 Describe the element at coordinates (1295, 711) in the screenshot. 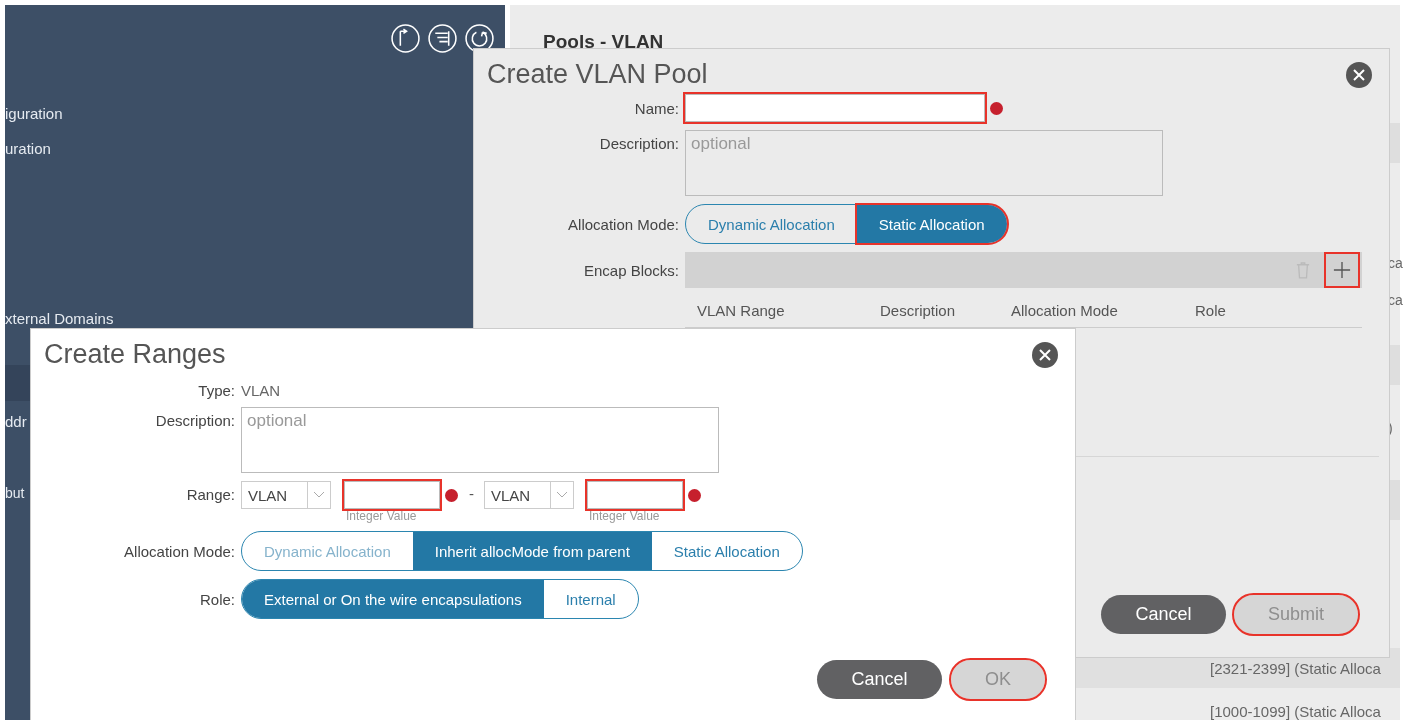

I see `table-cell: [1000-1099] (Static Alloca` at that location.